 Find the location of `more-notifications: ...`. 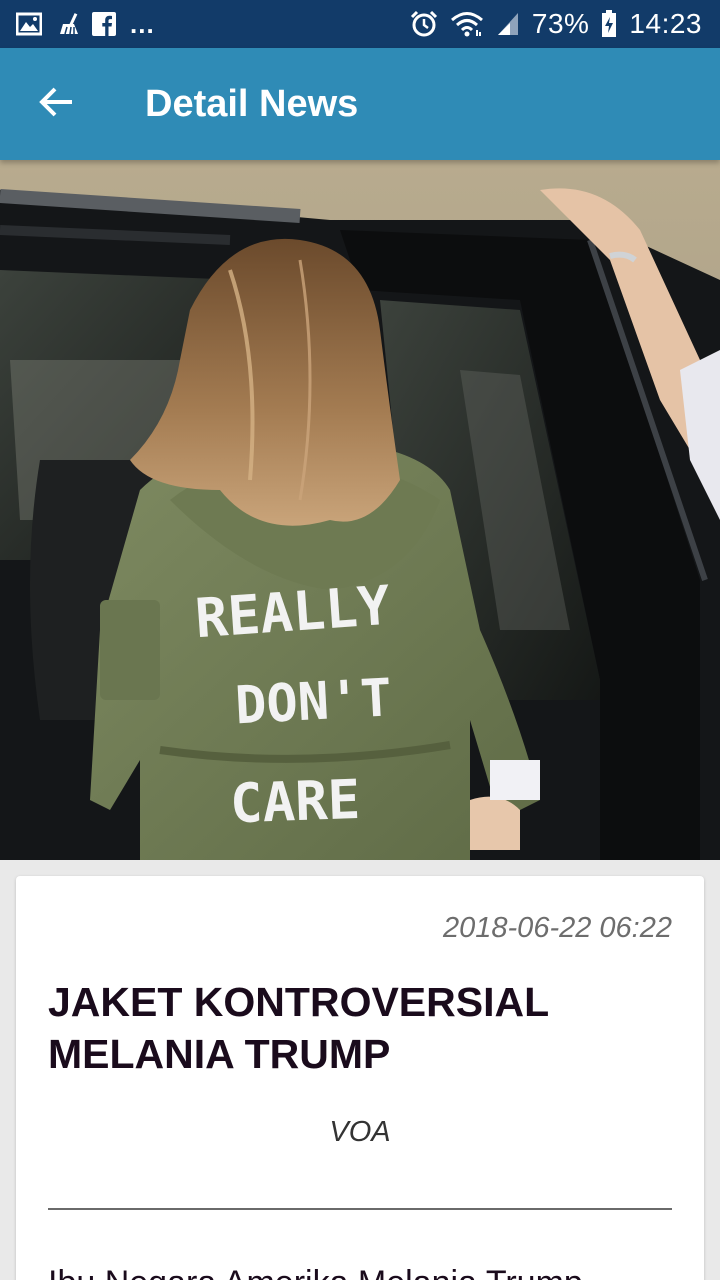

more-notifications: ... is located at coordinates (142, 23).